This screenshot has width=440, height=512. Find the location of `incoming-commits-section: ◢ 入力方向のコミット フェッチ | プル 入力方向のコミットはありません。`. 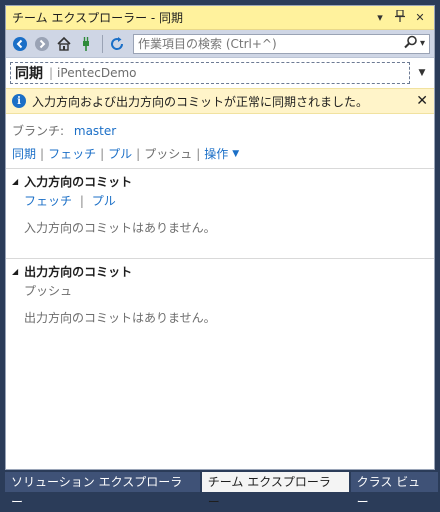

incoming-commits-section: ◢ 入力方向のコミット フェッチ | プル 入力方向のコミットはありません。 is located at coordinates (220, 206).